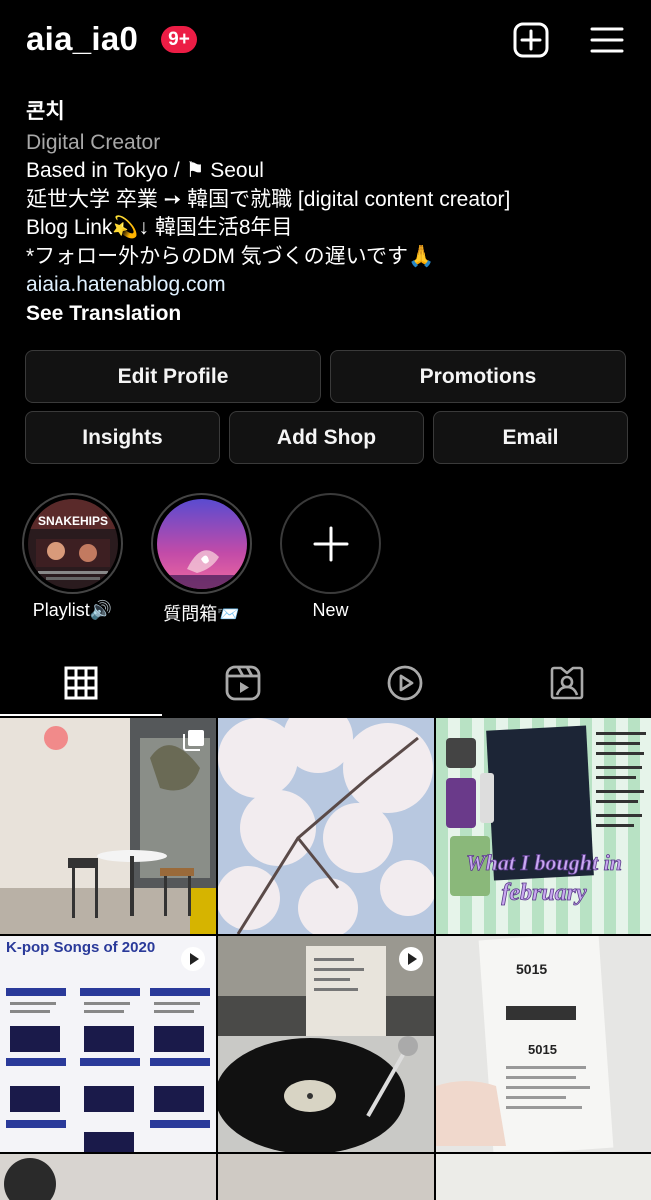 The image size is (651, 1200). Describe the element at coordinates (543, 826) in the screenshot. I see `post-feb-haul: What I bought in february` at that location.